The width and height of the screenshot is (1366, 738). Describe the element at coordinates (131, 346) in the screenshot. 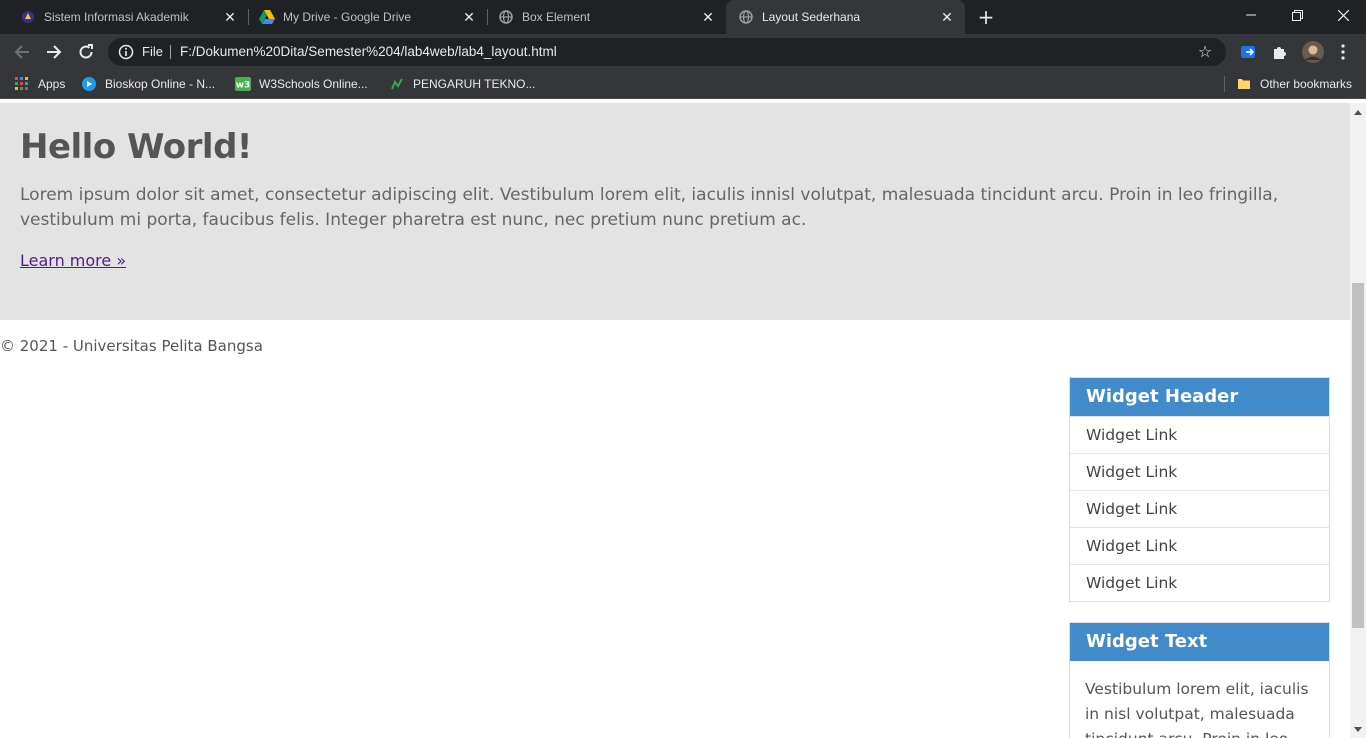

I see `footer-copyright: © 2021 - Universitas Pelita Bangsa` at that location.